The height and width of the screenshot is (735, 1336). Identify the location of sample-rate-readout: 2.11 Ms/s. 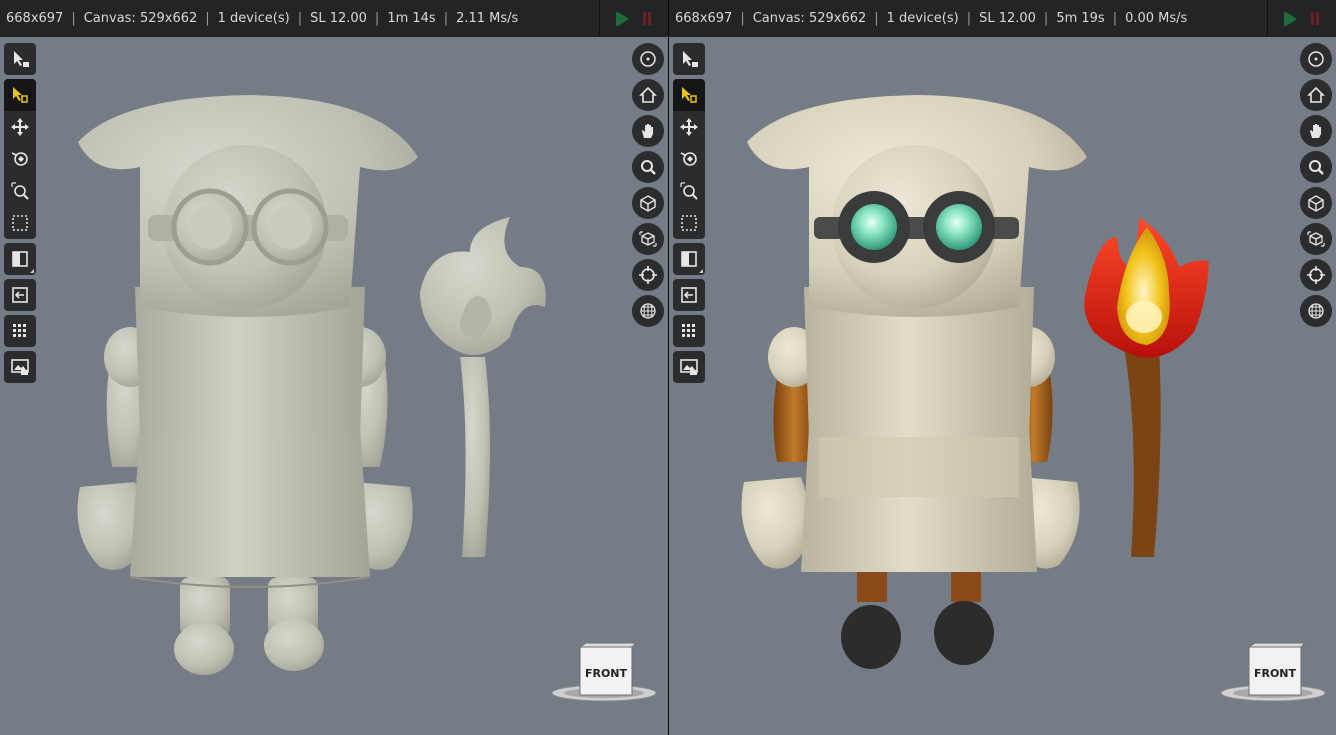
(487, 18).